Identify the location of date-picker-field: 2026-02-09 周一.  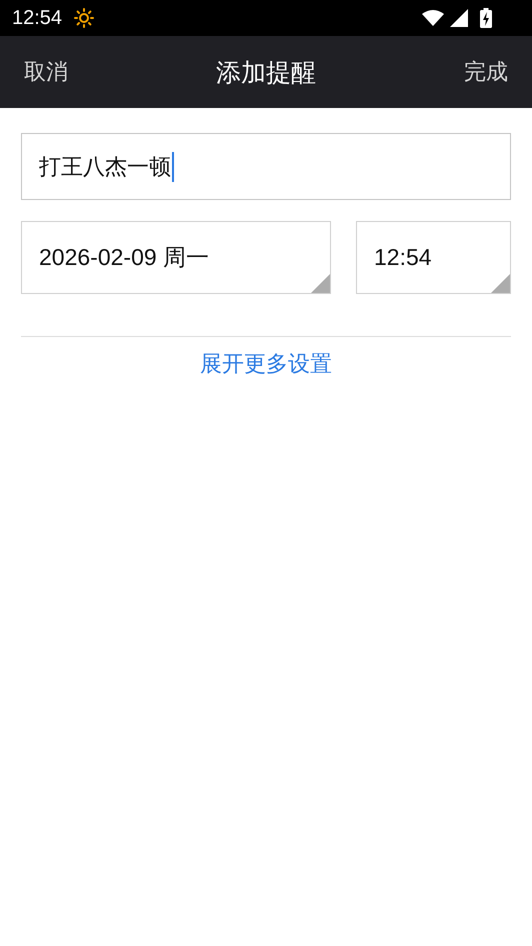
(176, 257).